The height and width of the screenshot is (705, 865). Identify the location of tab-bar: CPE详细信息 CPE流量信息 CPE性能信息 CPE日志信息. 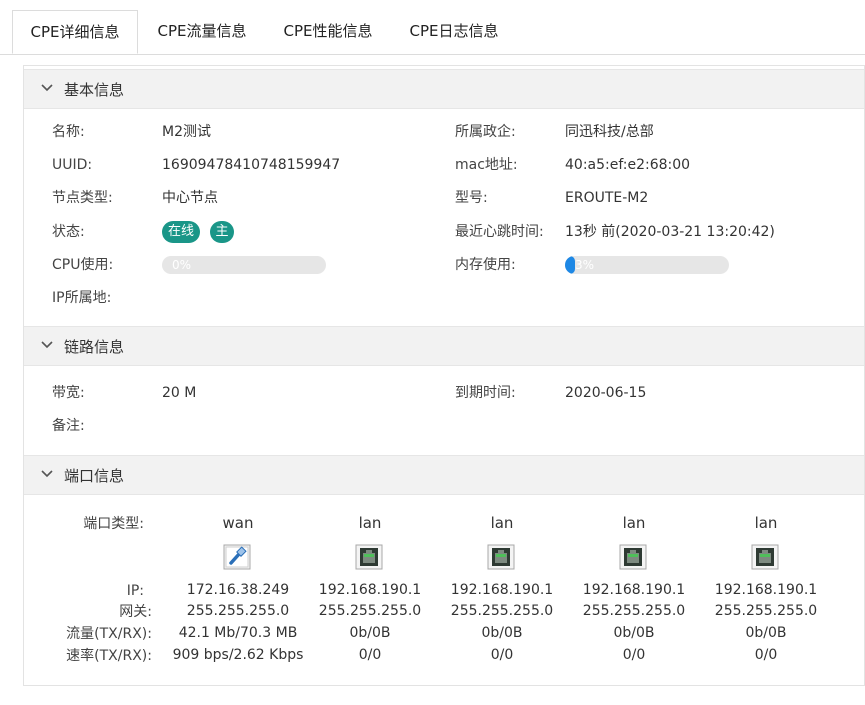
(432, 27).